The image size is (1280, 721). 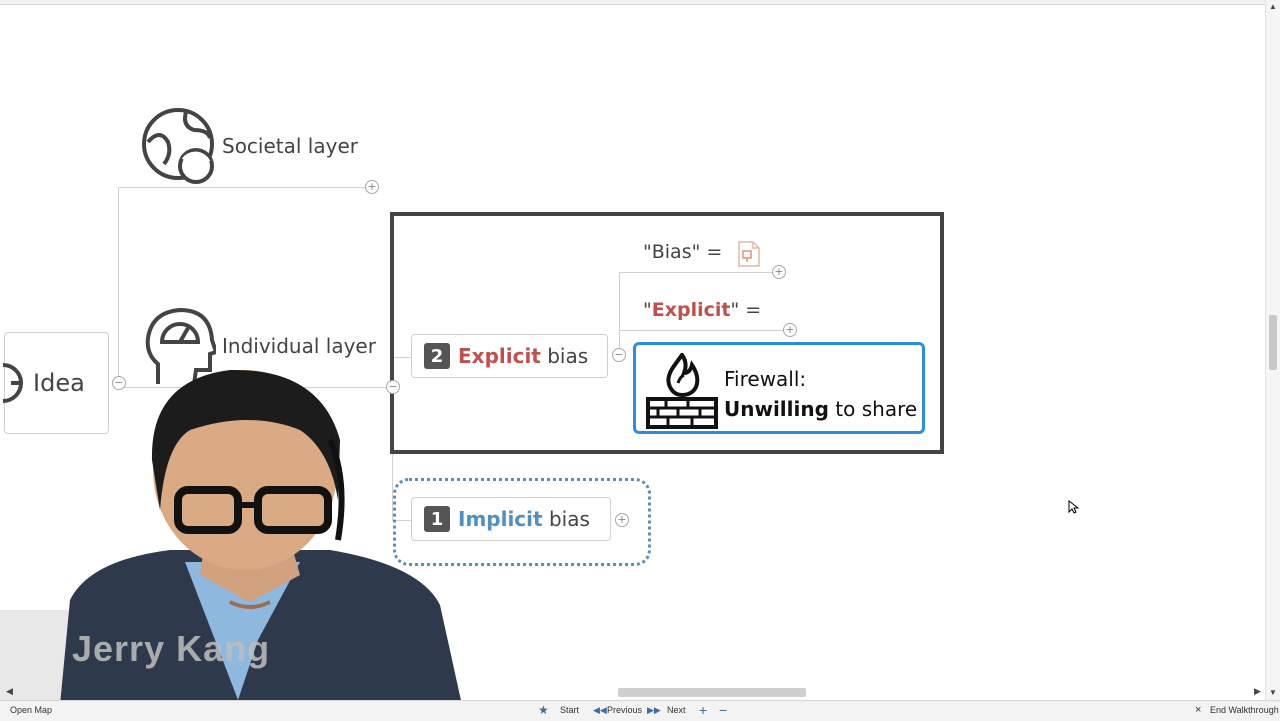 I want to click on scroll-down-arrow-icon: ▼, so click(x=1273, y=692).